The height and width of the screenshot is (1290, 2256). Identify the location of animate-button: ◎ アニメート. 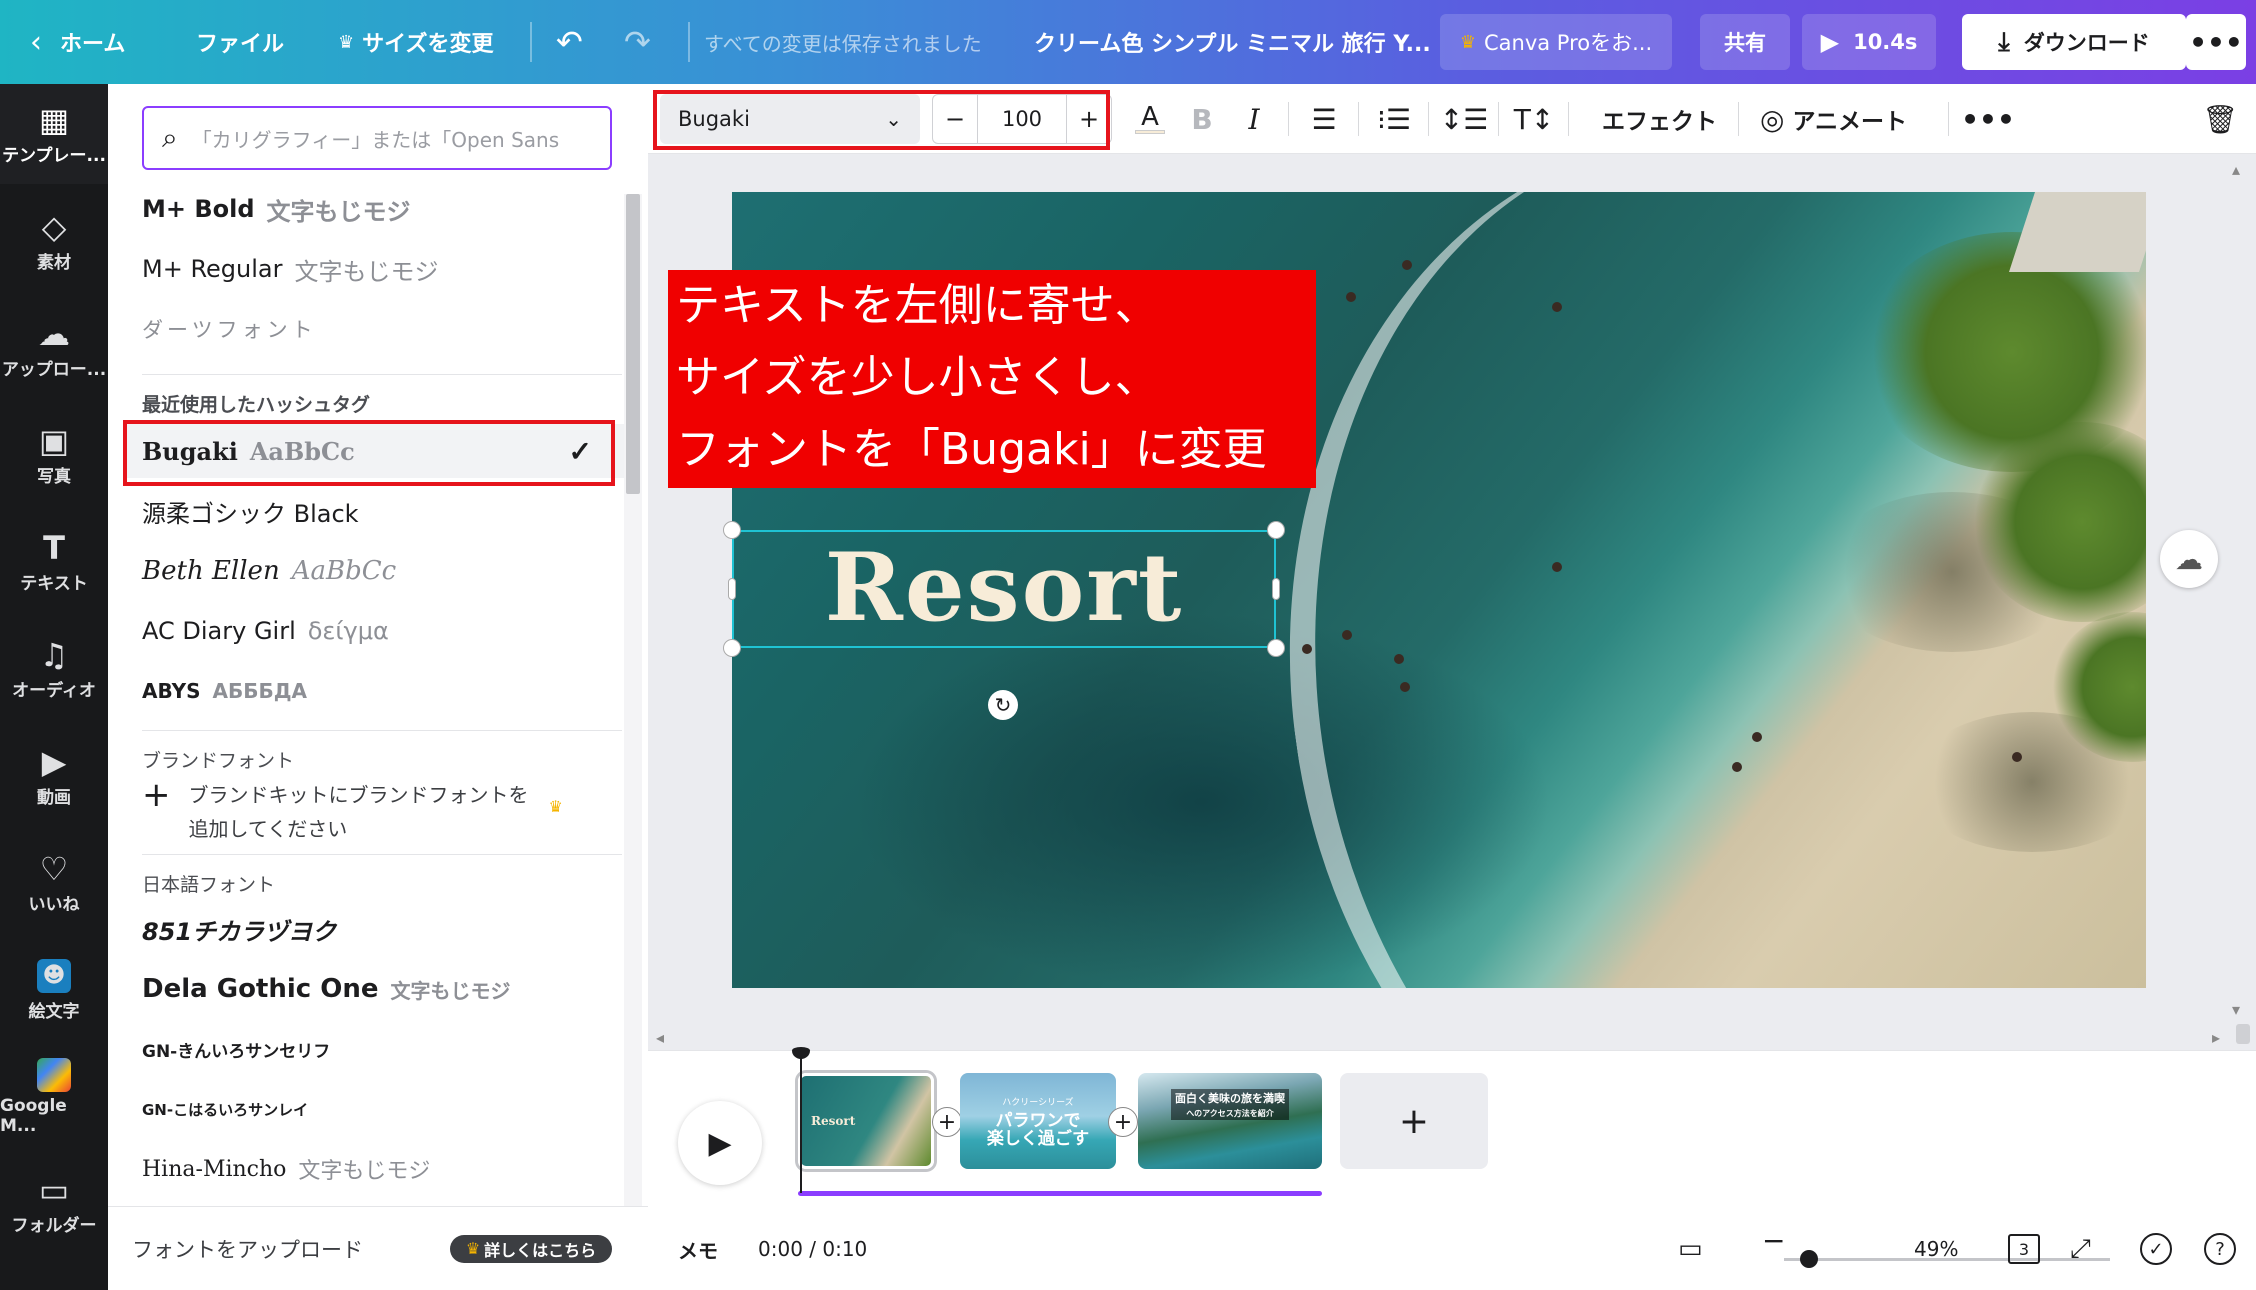
(1833, 119).